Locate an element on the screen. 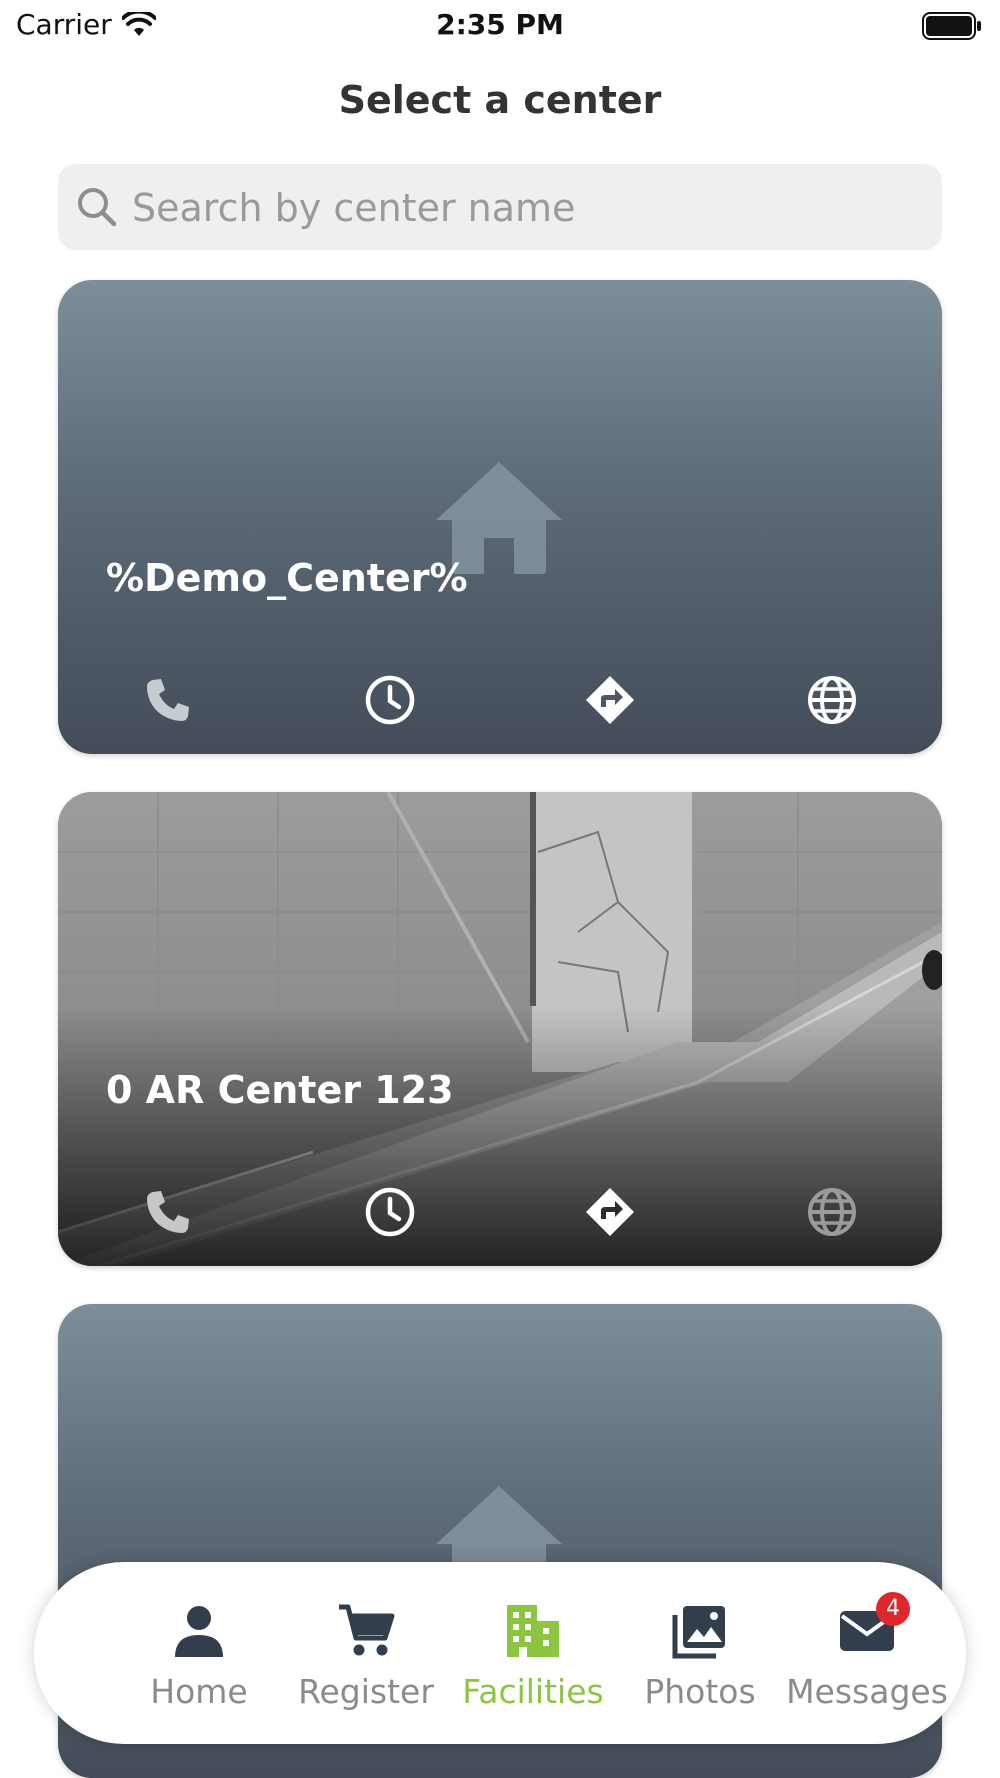  tab-photos: Photos is located at coordinates (700, 1663).